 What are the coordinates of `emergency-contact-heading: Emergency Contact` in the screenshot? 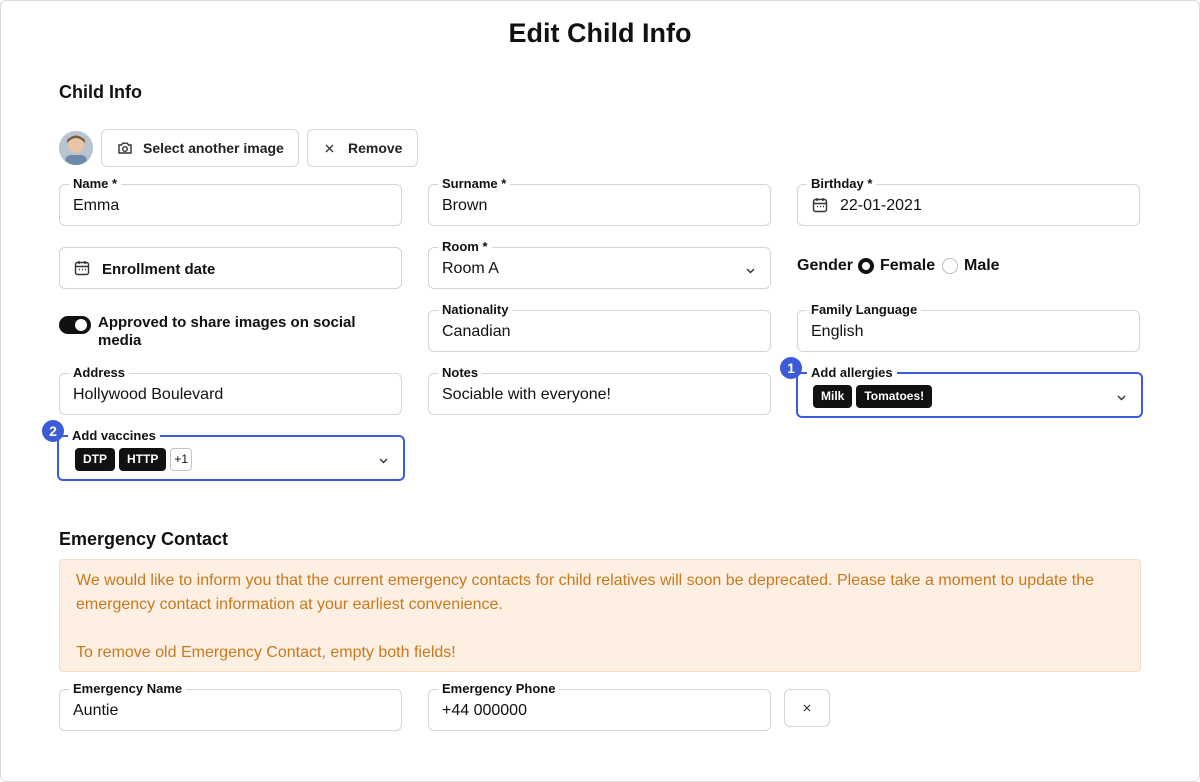 It's located at (144, 539).